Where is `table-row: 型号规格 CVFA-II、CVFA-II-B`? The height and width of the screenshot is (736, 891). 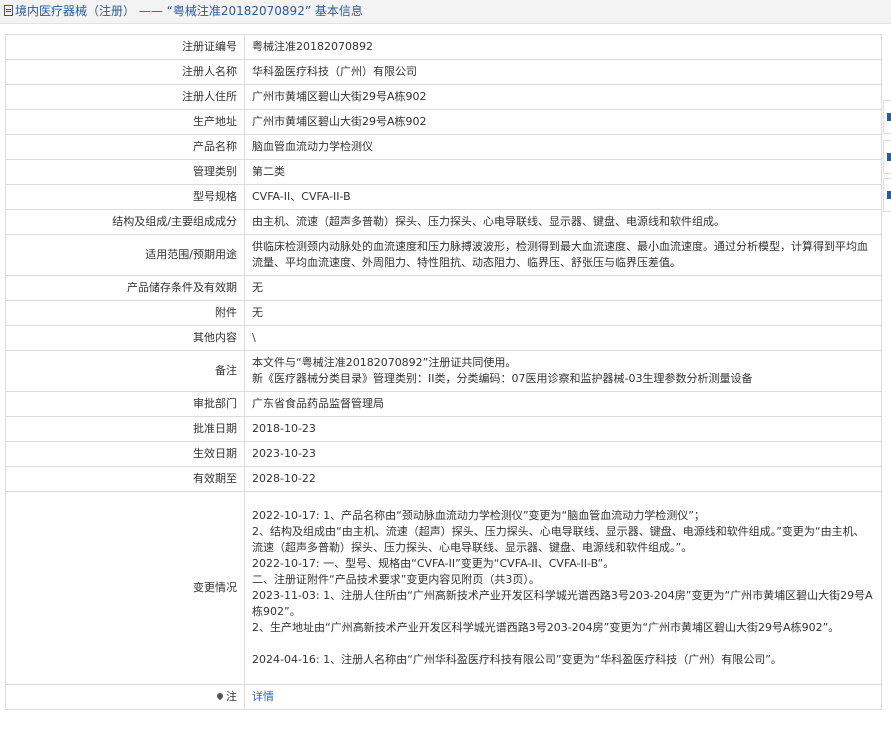
table-row: 型号规格 CVFA-II、CVFA-II-B is located at coordinates (443, 197).